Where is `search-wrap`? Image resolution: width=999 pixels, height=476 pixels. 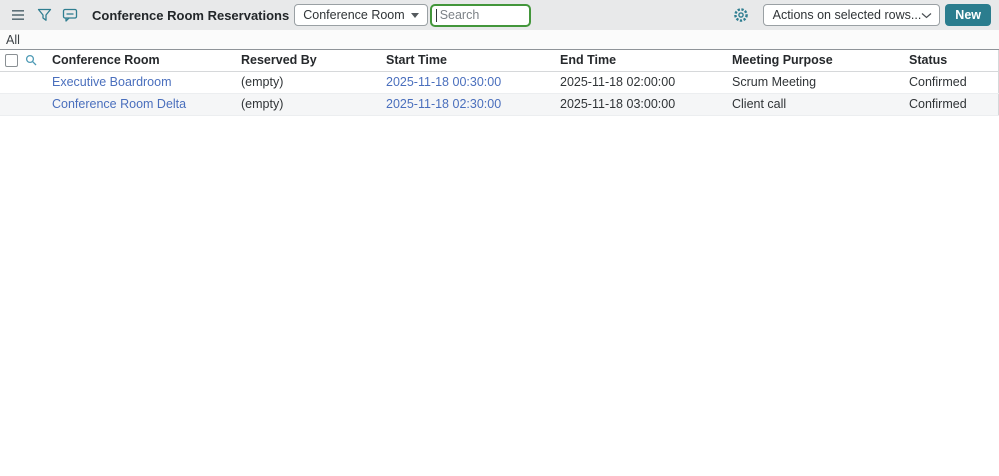 search-wrap is located at coordinates (480, 15).